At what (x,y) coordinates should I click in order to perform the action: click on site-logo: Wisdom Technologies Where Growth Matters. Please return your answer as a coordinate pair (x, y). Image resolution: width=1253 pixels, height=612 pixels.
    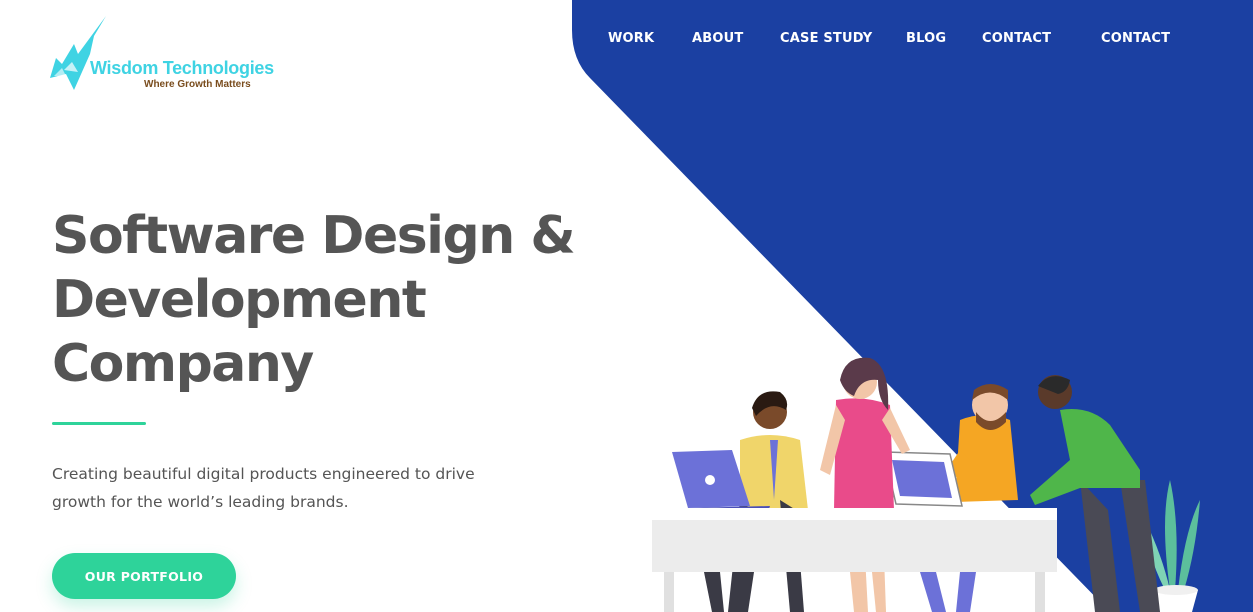
    Looking at the image, I should click on (159, 54).